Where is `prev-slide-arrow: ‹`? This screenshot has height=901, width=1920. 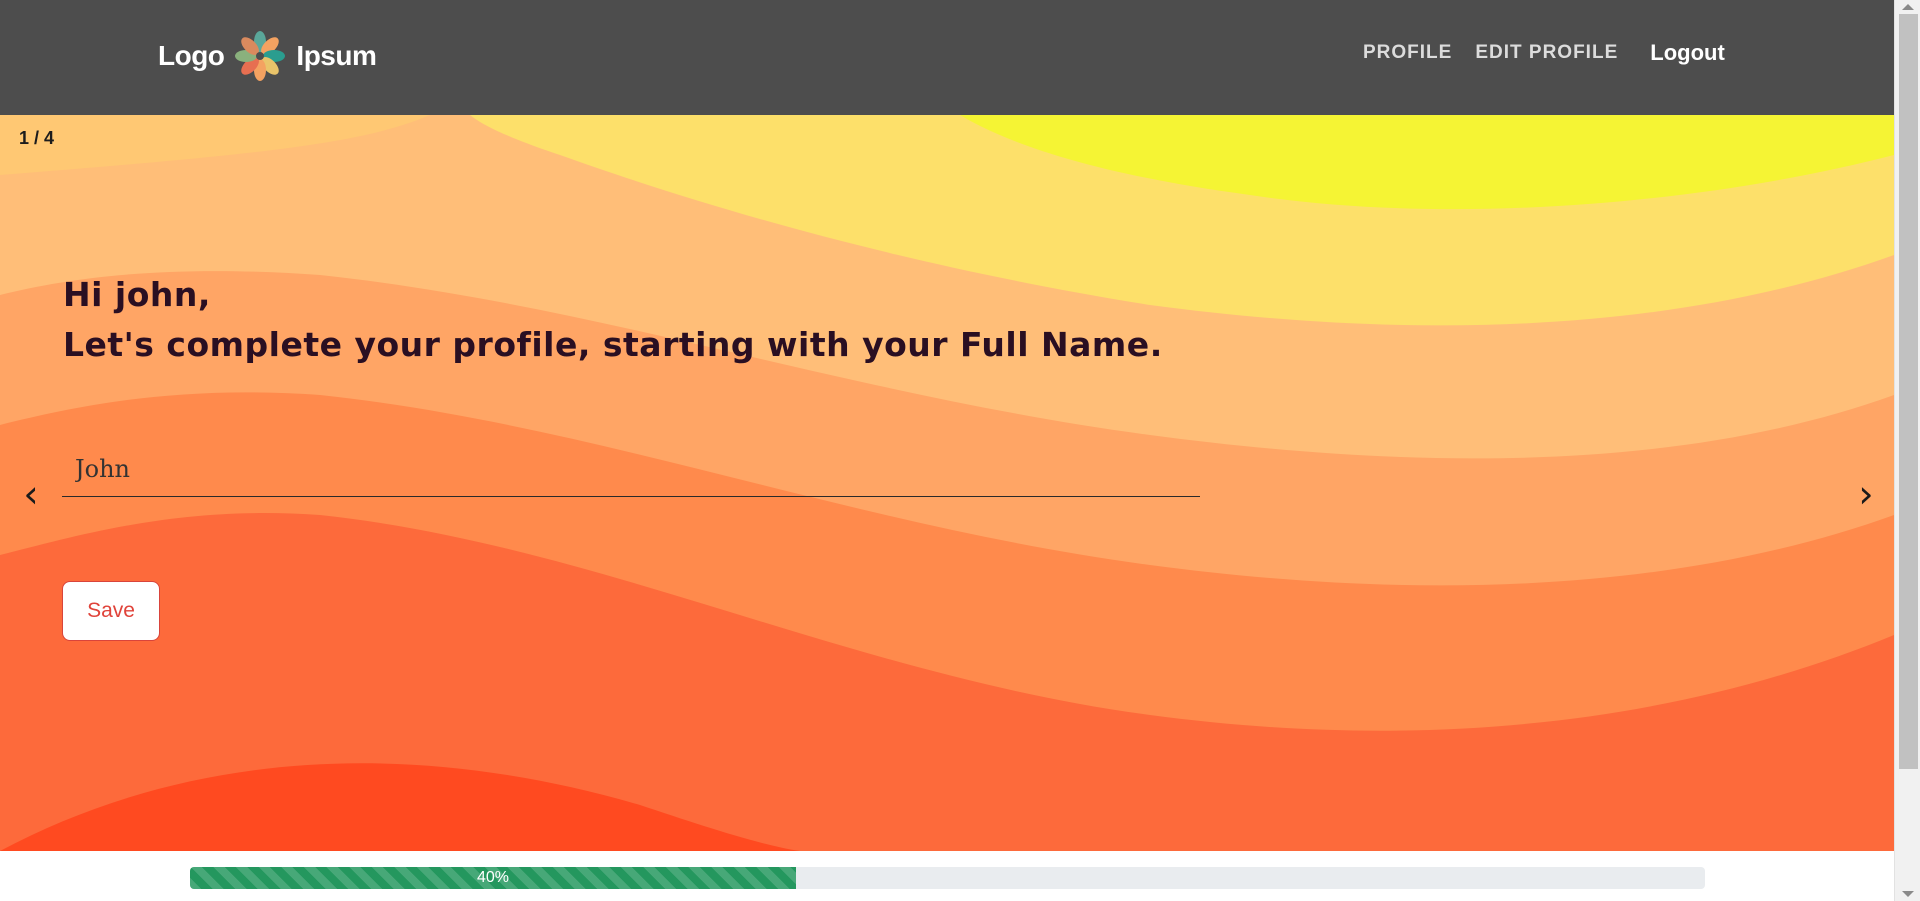
prev-slide-arrow: ‹ is located at coordinates (31, 494).